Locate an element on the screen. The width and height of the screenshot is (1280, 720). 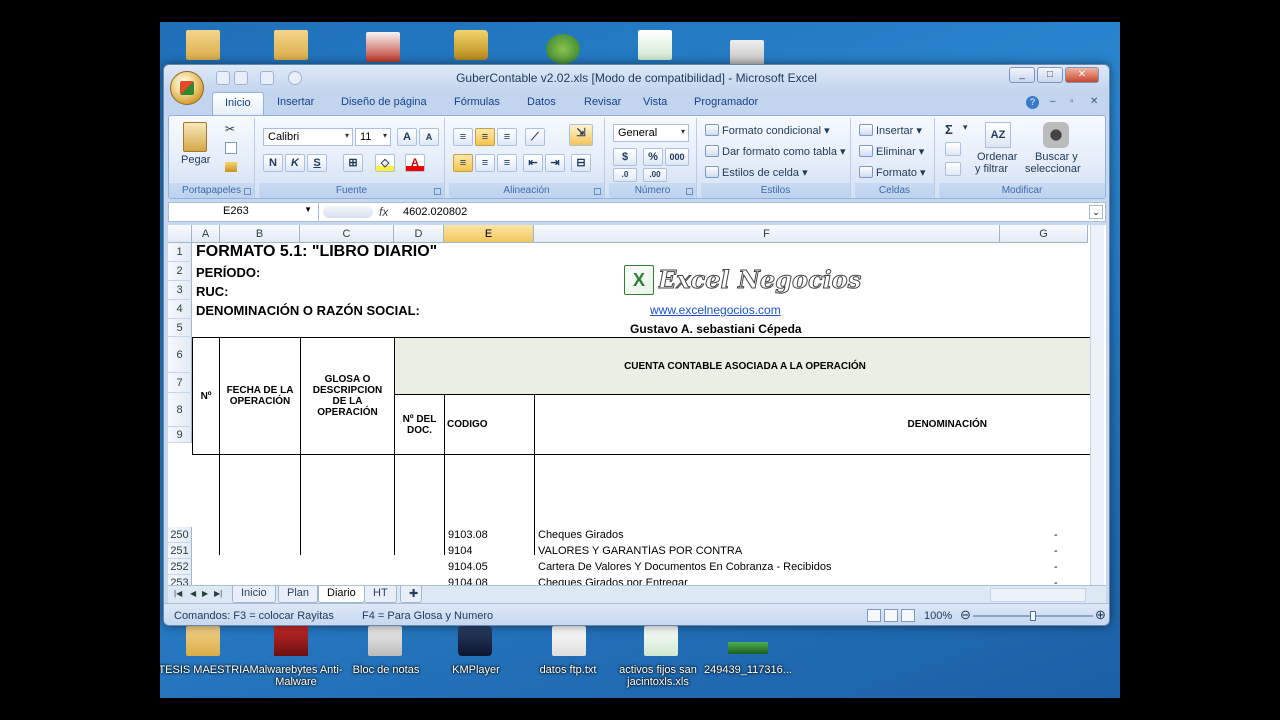
cell-codigo: 9104.05 is located at coordinates (468, 567).